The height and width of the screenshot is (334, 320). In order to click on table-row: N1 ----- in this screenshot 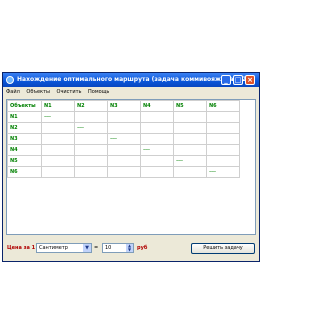, I will do `click(123, 117)`.